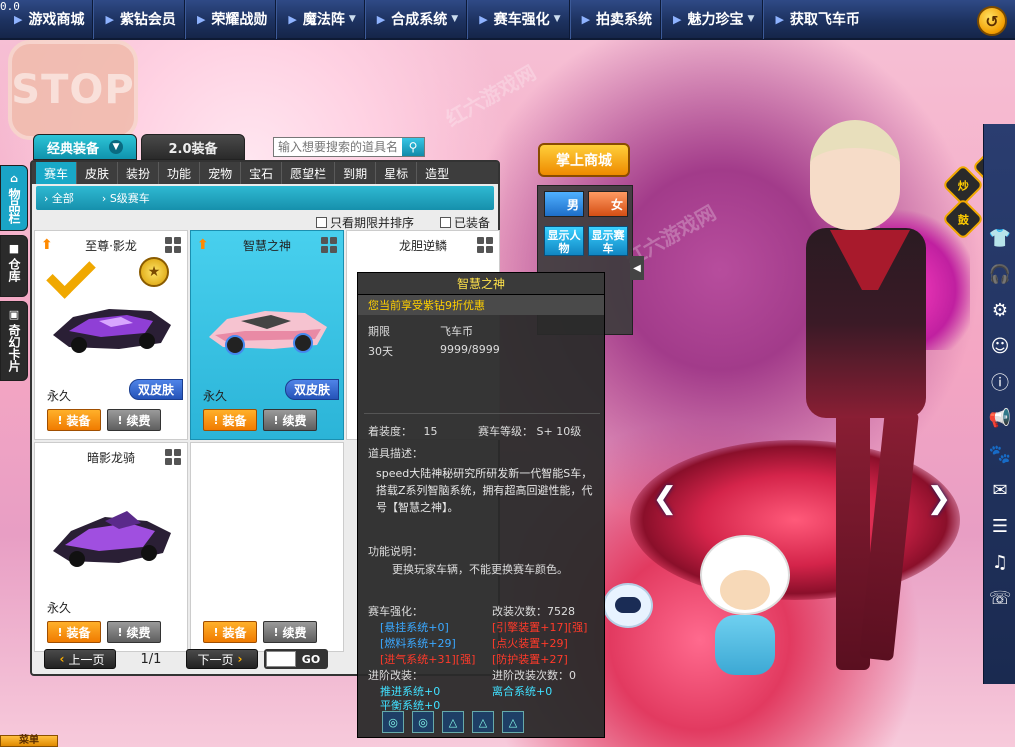 The height and width of the screenshot is (747, 1015). Describe the element at coordinates (999, 598) in the screenshot. I see `chat-icon: ☏` at that location.